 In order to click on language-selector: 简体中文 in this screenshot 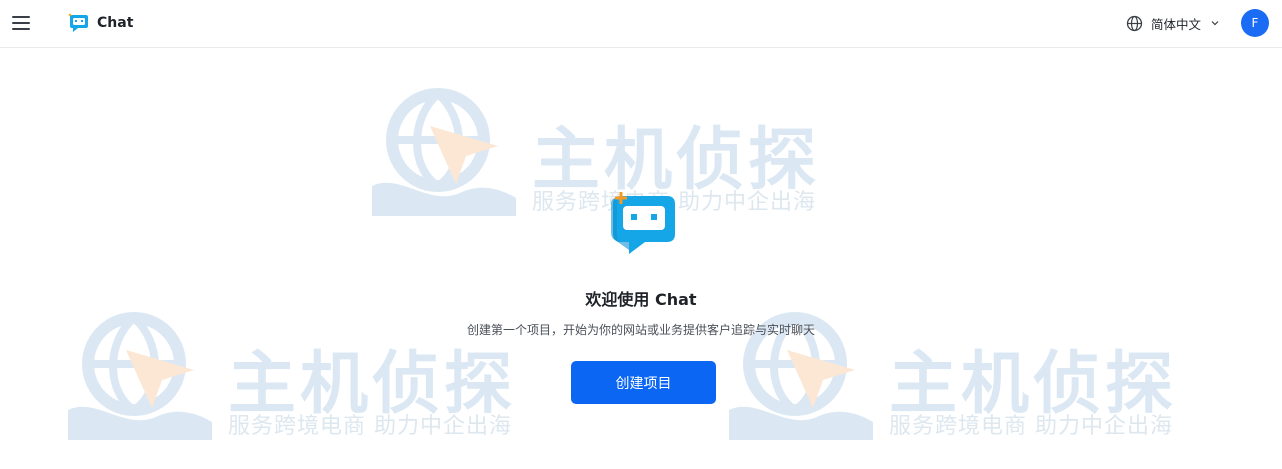, I will do `click(1173, 23)`.